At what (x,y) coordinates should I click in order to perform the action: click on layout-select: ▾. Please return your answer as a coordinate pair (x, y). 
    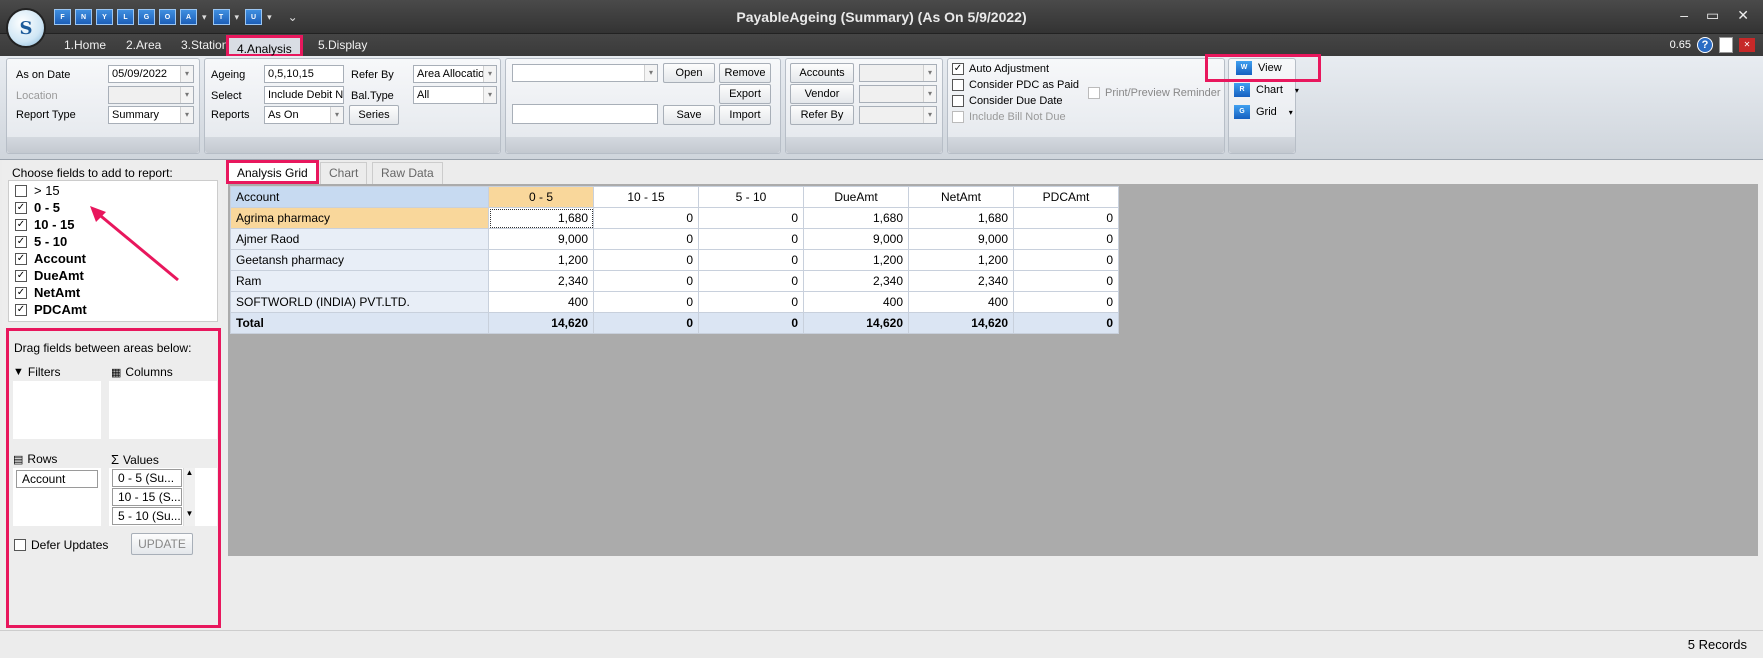
    Looking at the image, I should click on (585, 73).